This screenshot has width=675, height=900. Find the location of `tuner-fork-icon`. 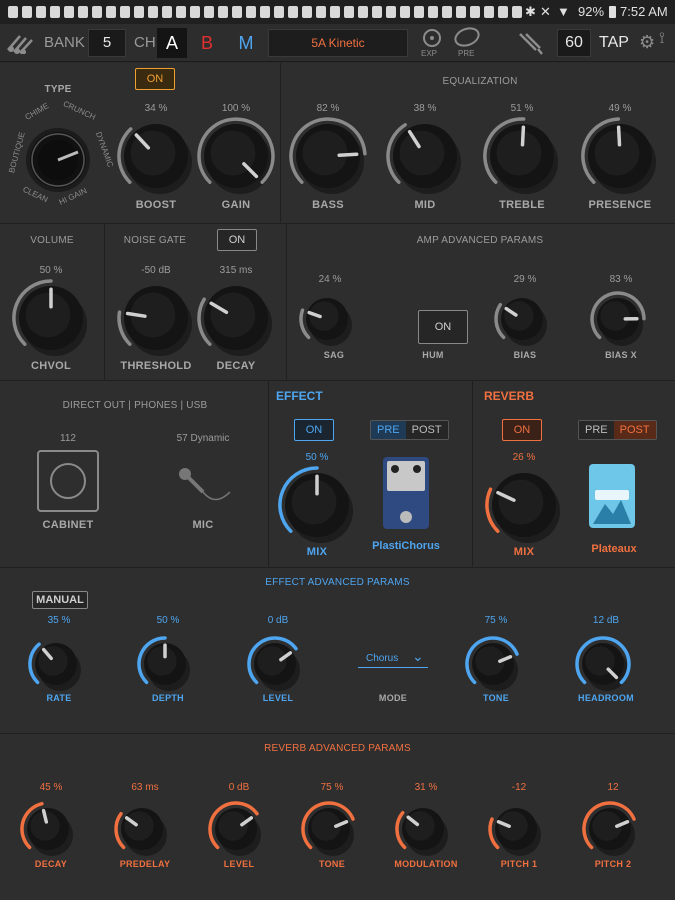

tuner-fork-icon is located at coordinates (530, 43).